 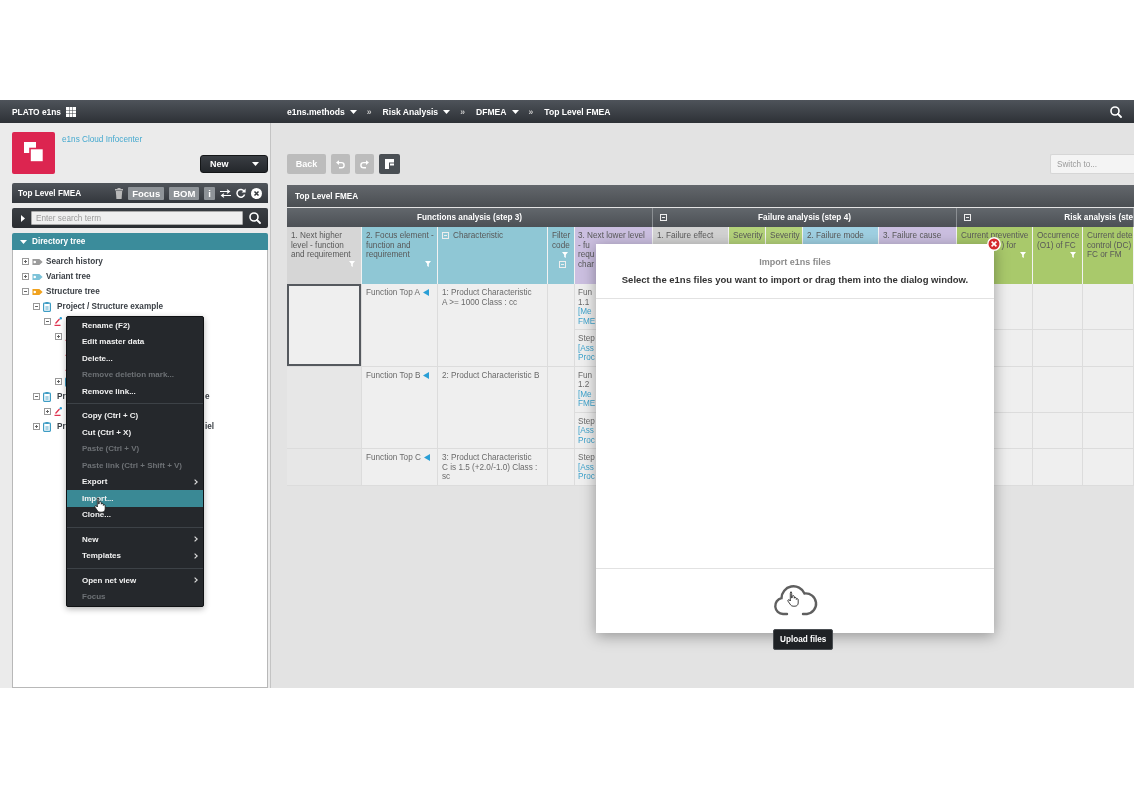 What do you see at coordinates (835, 236) in the screenshot?
I see `column-title: 2. Failure mode` at bounding box center [835, 236].